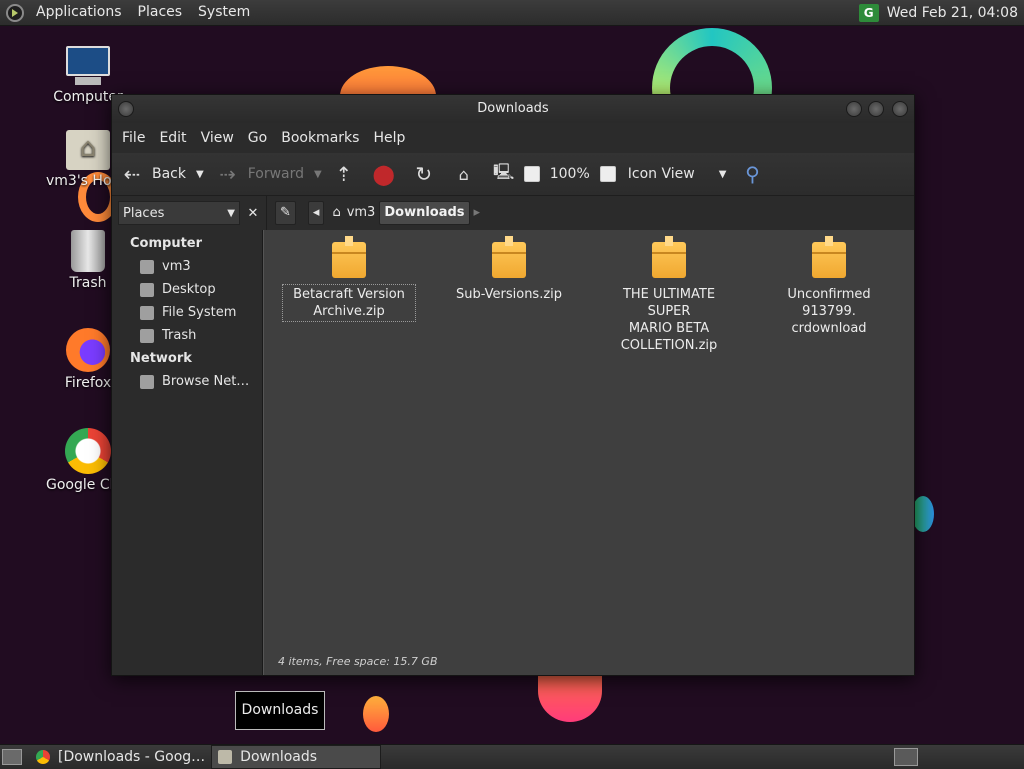  I want to click on sidebar-item-vm3: vm3, so click(187, 266).